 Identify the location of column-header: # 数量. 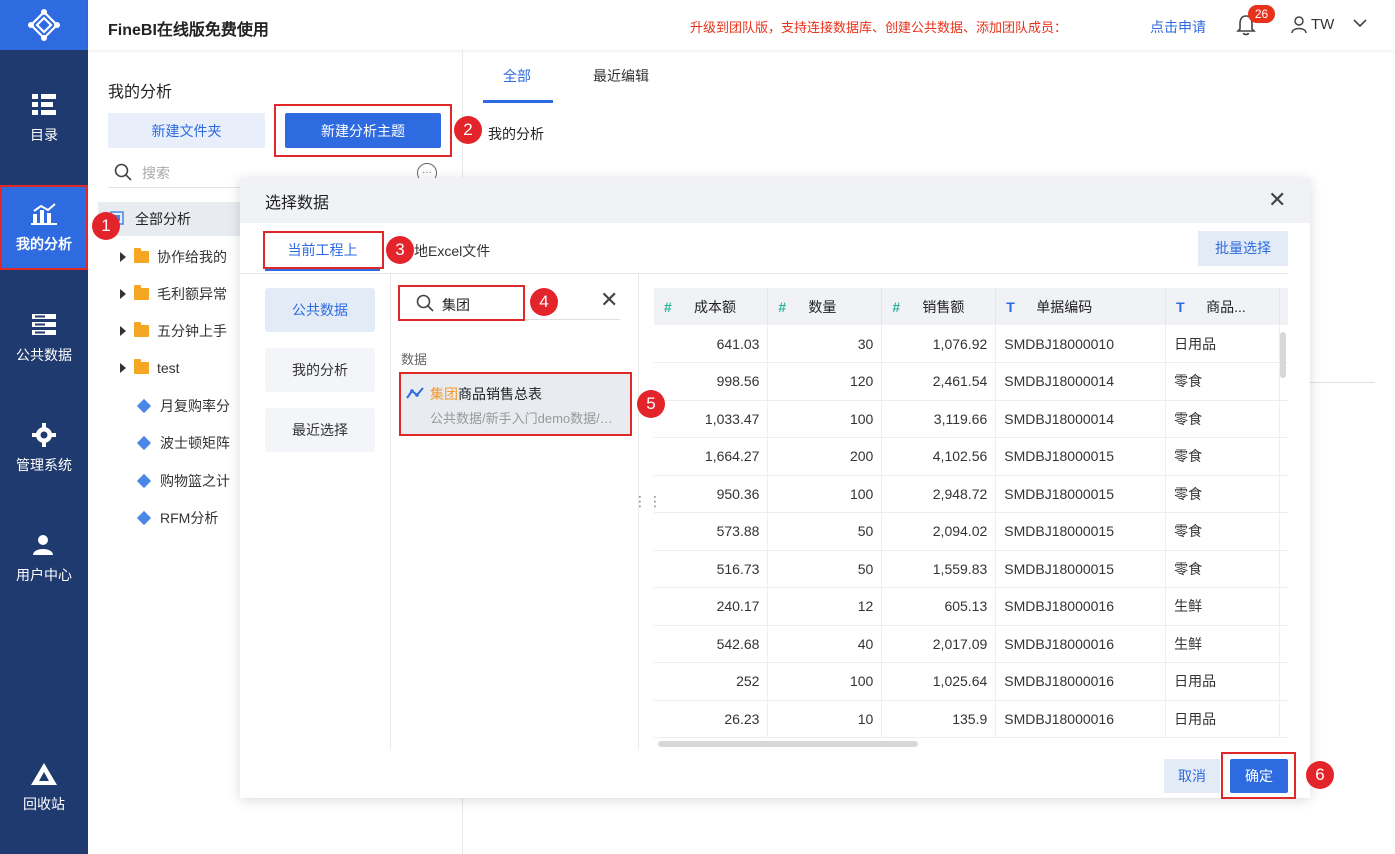
(825, 306).